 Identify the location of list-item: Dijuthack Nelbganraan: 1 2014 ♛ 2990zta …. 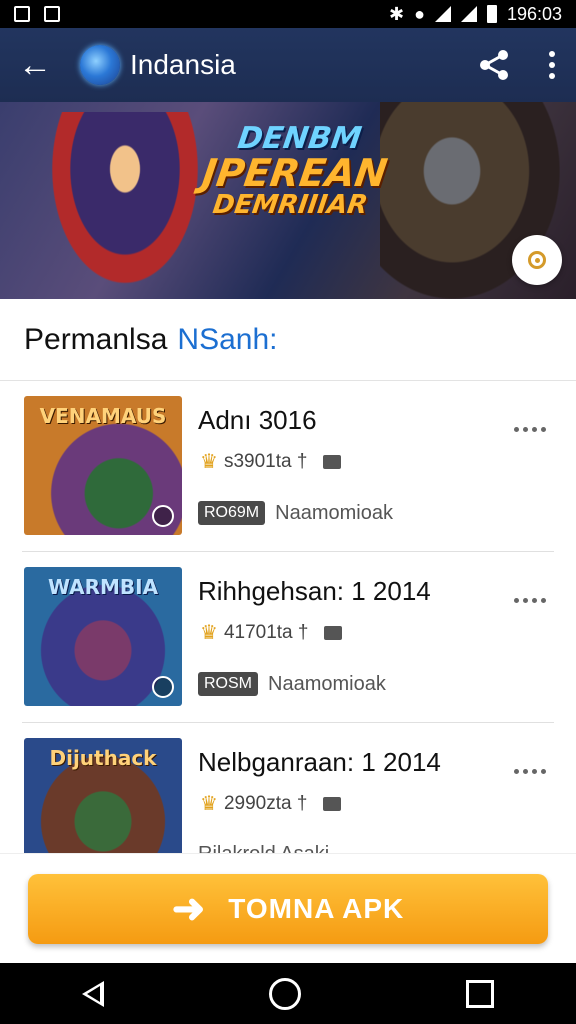
(288, 788).